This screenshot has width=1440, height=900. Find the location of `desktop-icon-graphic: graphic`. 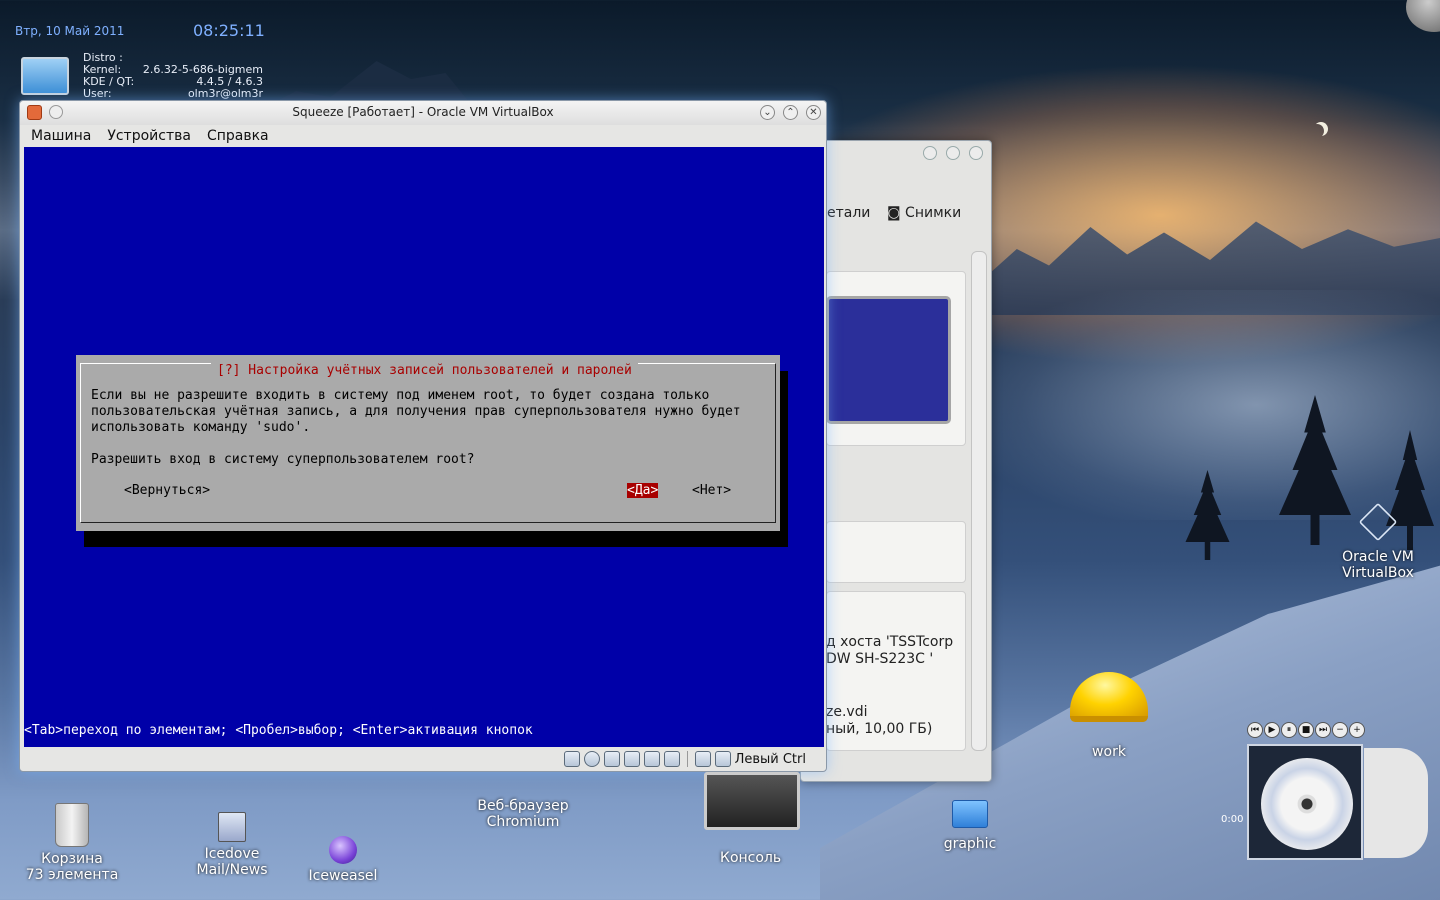

desktop-icon-graphic: graphic is located at coordinates (970, 826).